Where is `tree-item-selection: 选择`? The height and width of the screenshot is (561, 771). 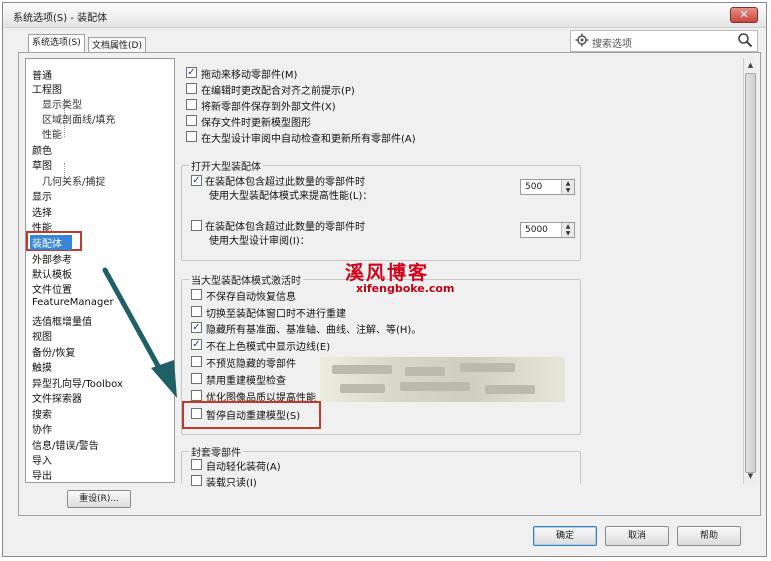
tree-item-selection: 选择 is located at coordinates (42, 211).